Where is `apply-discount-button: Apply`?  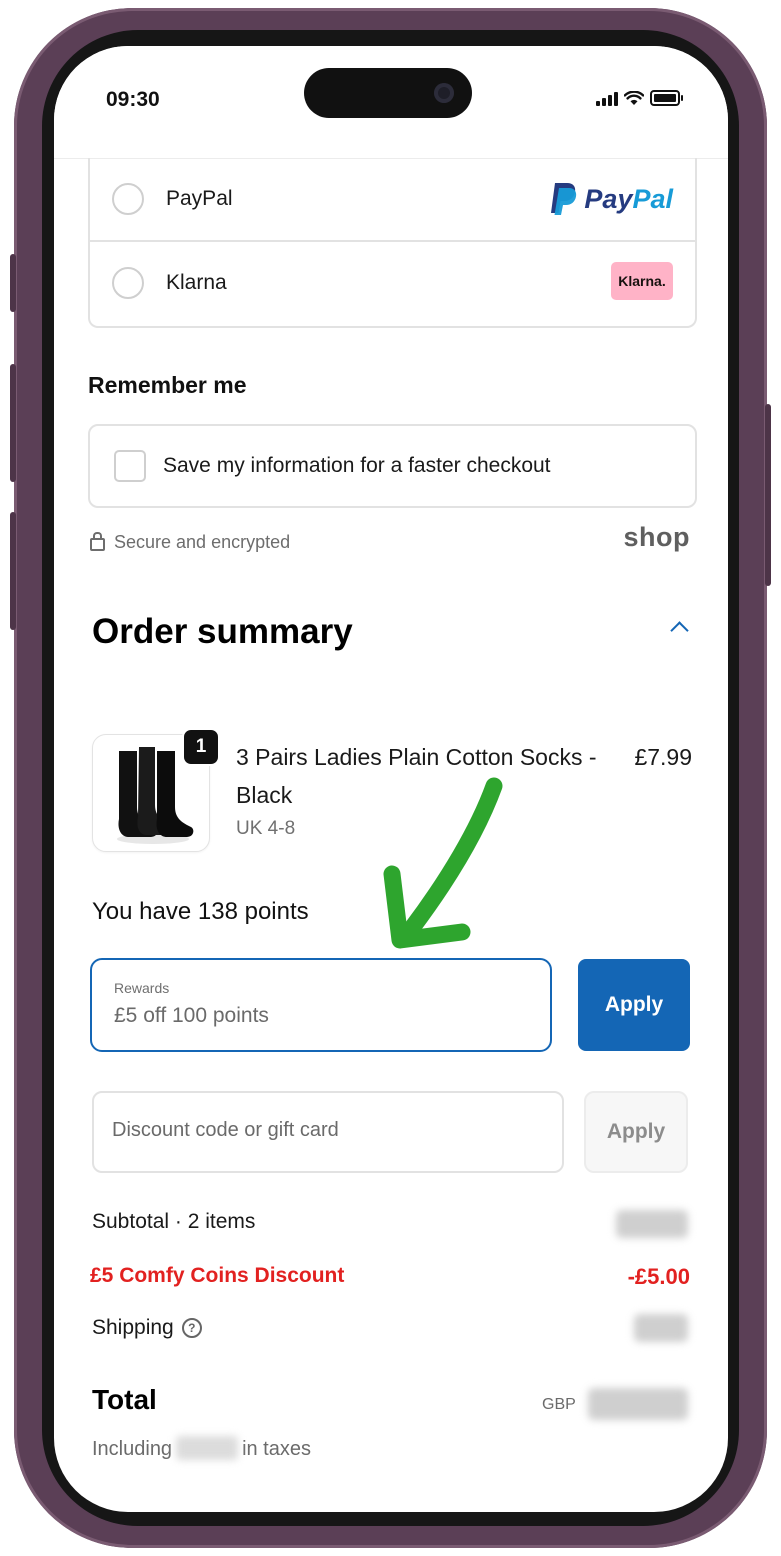 apply-discount-button: Apply is located at coordinates (636, 1132).